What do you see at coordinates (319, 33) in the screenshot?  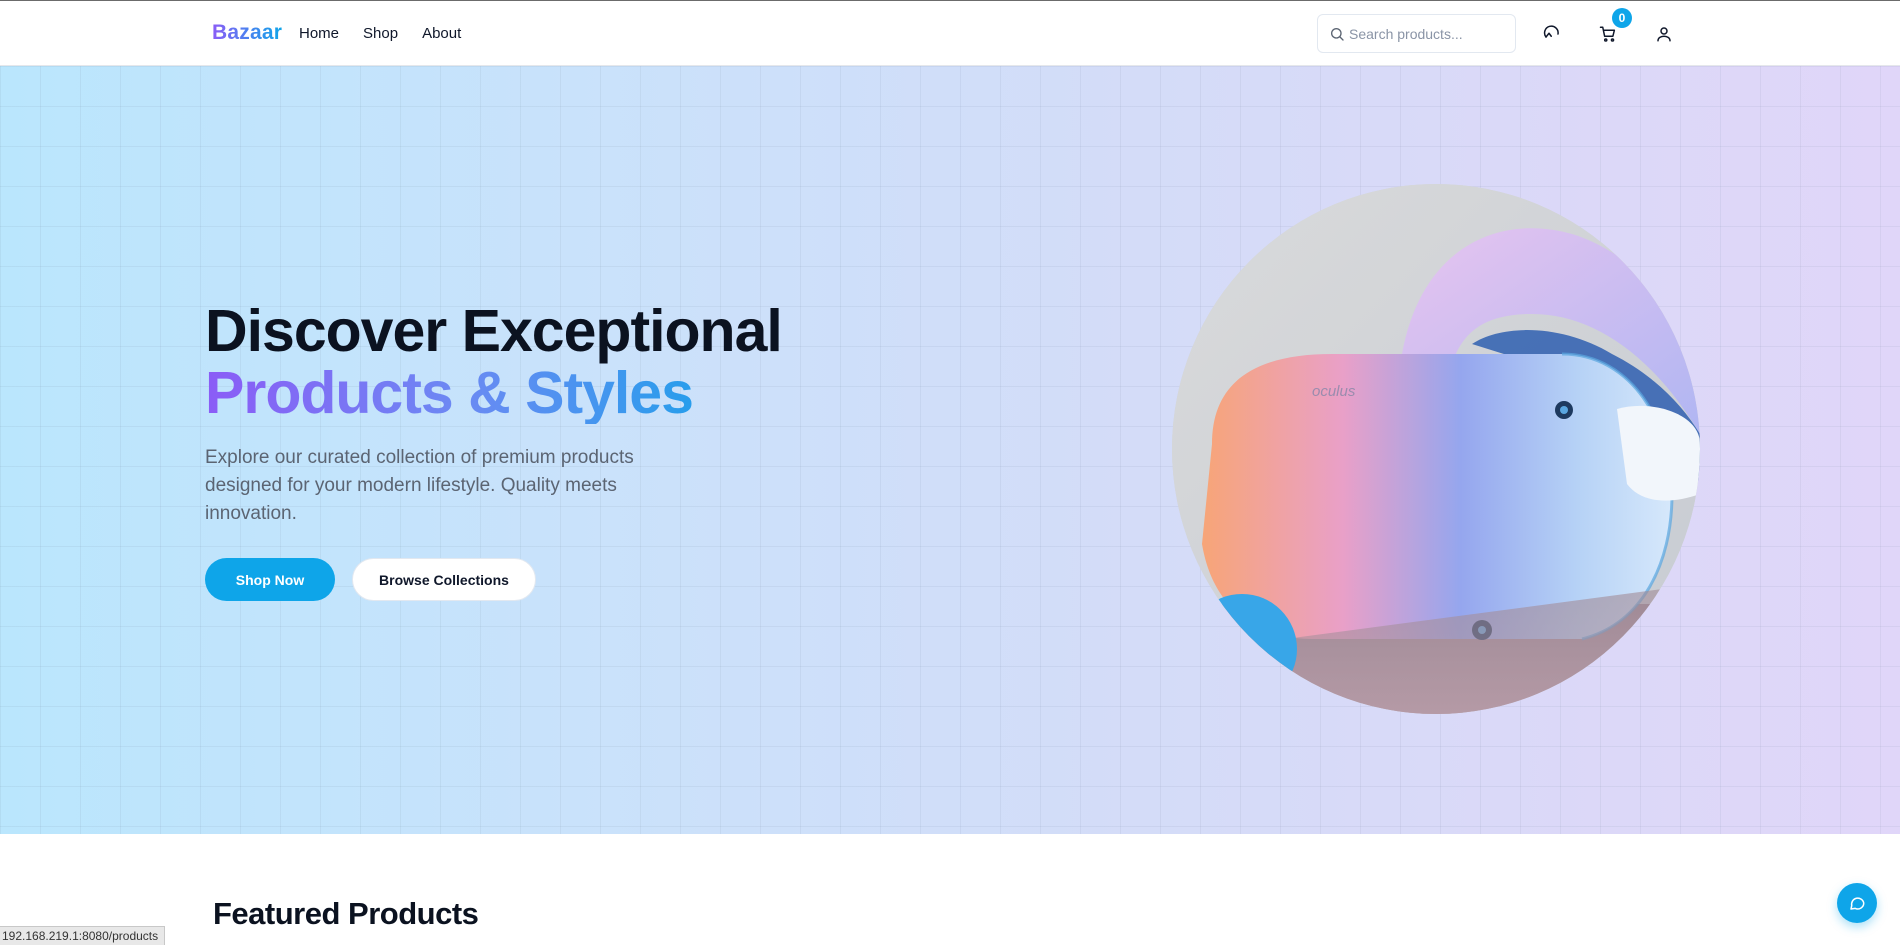 I see `nav-link-home: Home` at bounding box center [319, 33].